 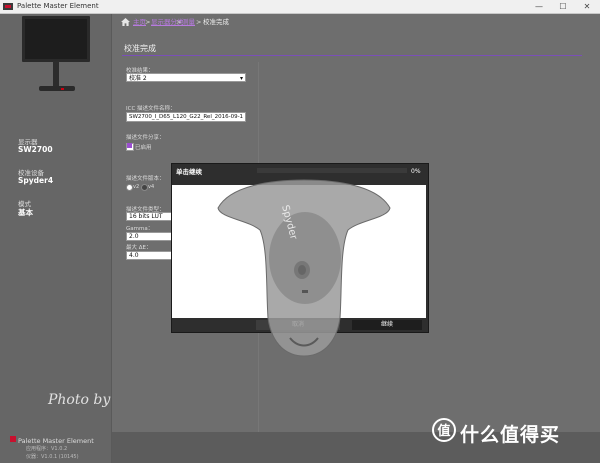 I want to click on max-delta-e-label: 最大 ΔE：, so click(x=139, y=248).